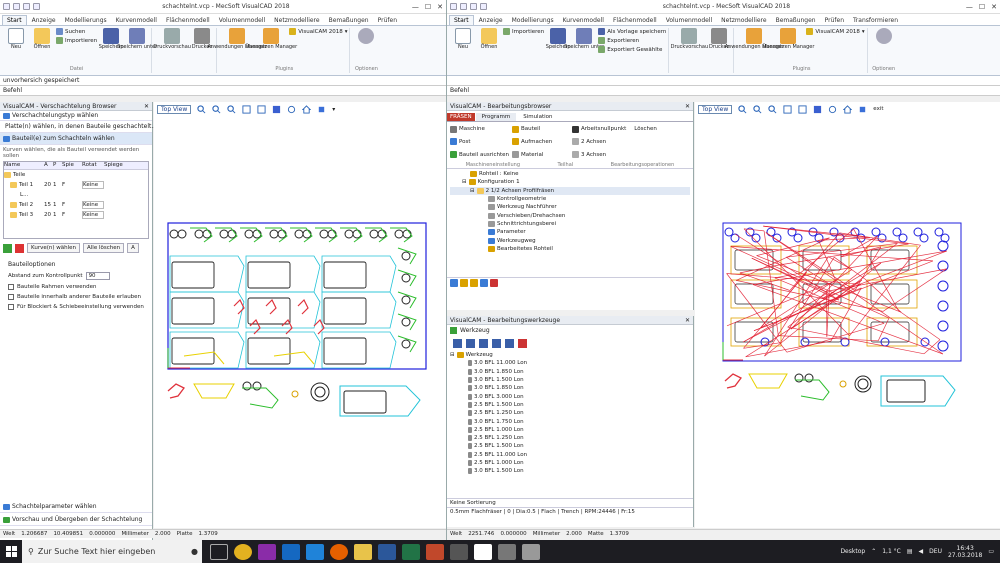 Image resolution: width=1000 pixels, height=563 pixels. I want to click on visualcam-dropdown: VisualCAM 2018 ▾, so click(835, 31).